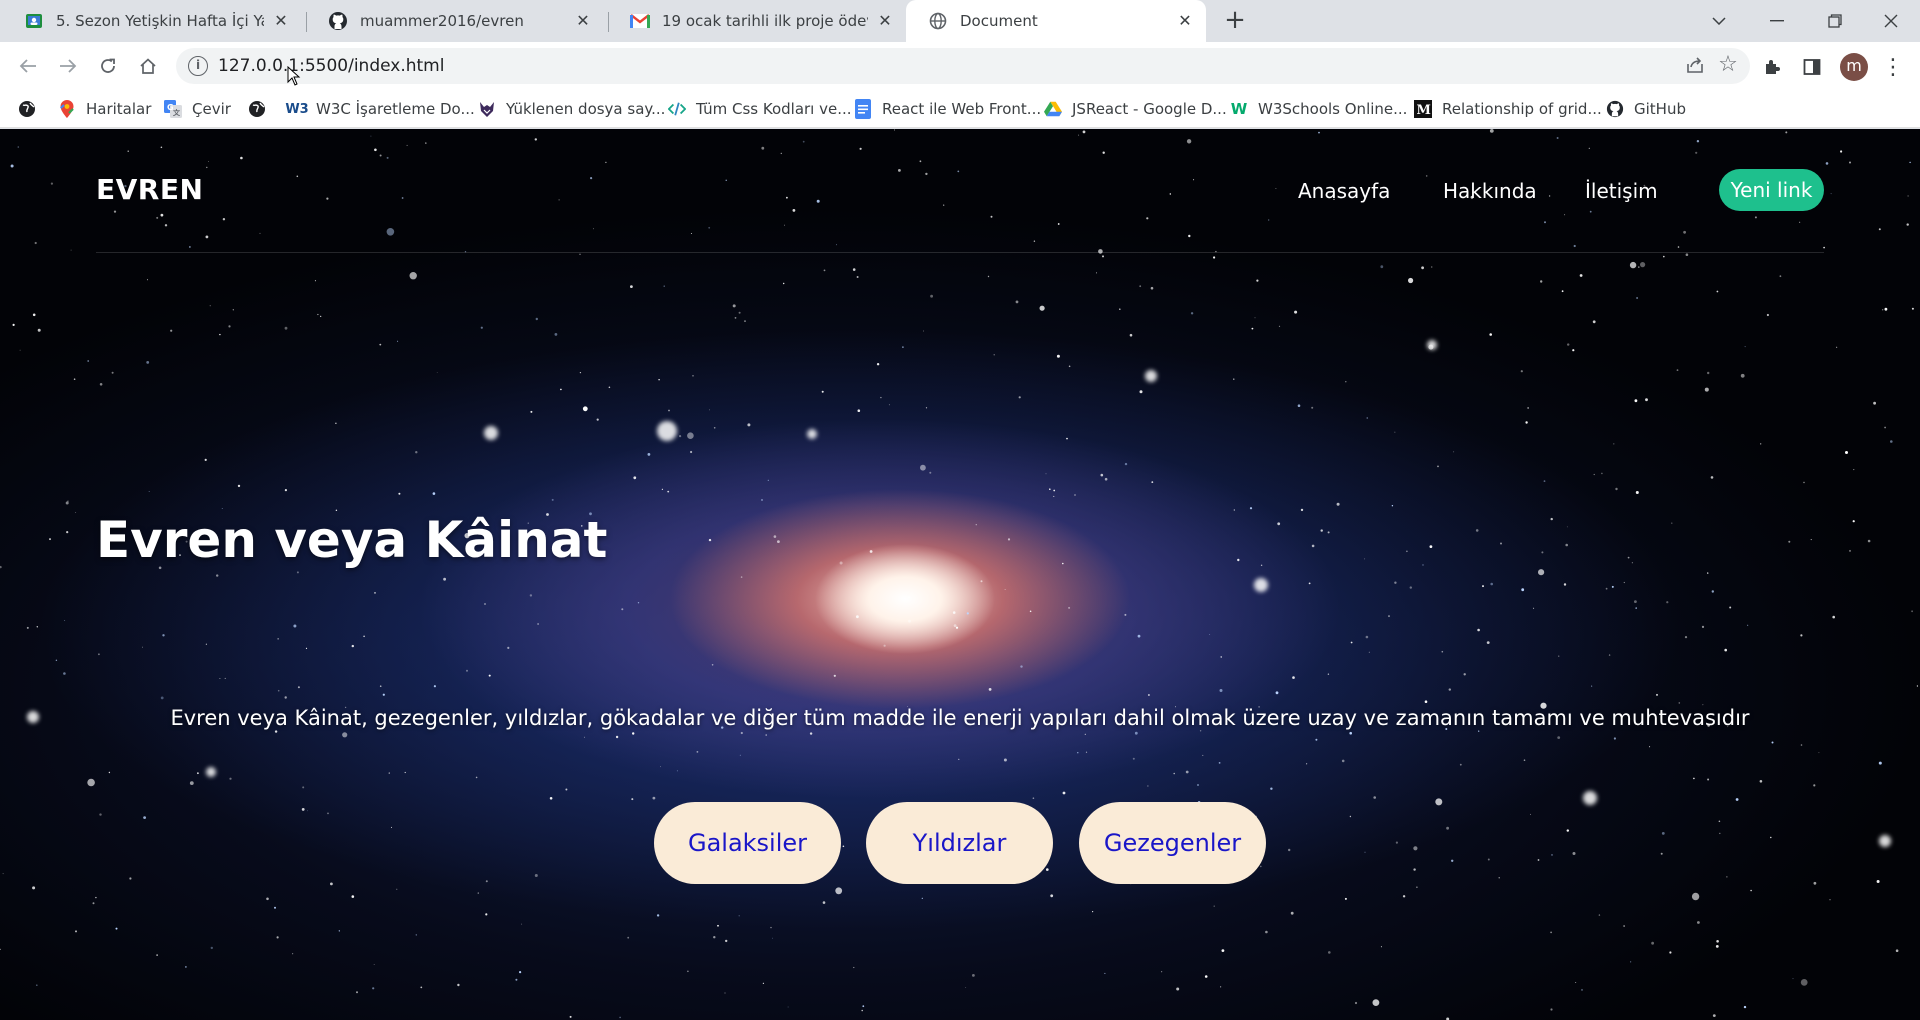 Image resolution: width=1920 pixels, height=1020 pixels. I want to click on minimize-button, so click(1777, 21).